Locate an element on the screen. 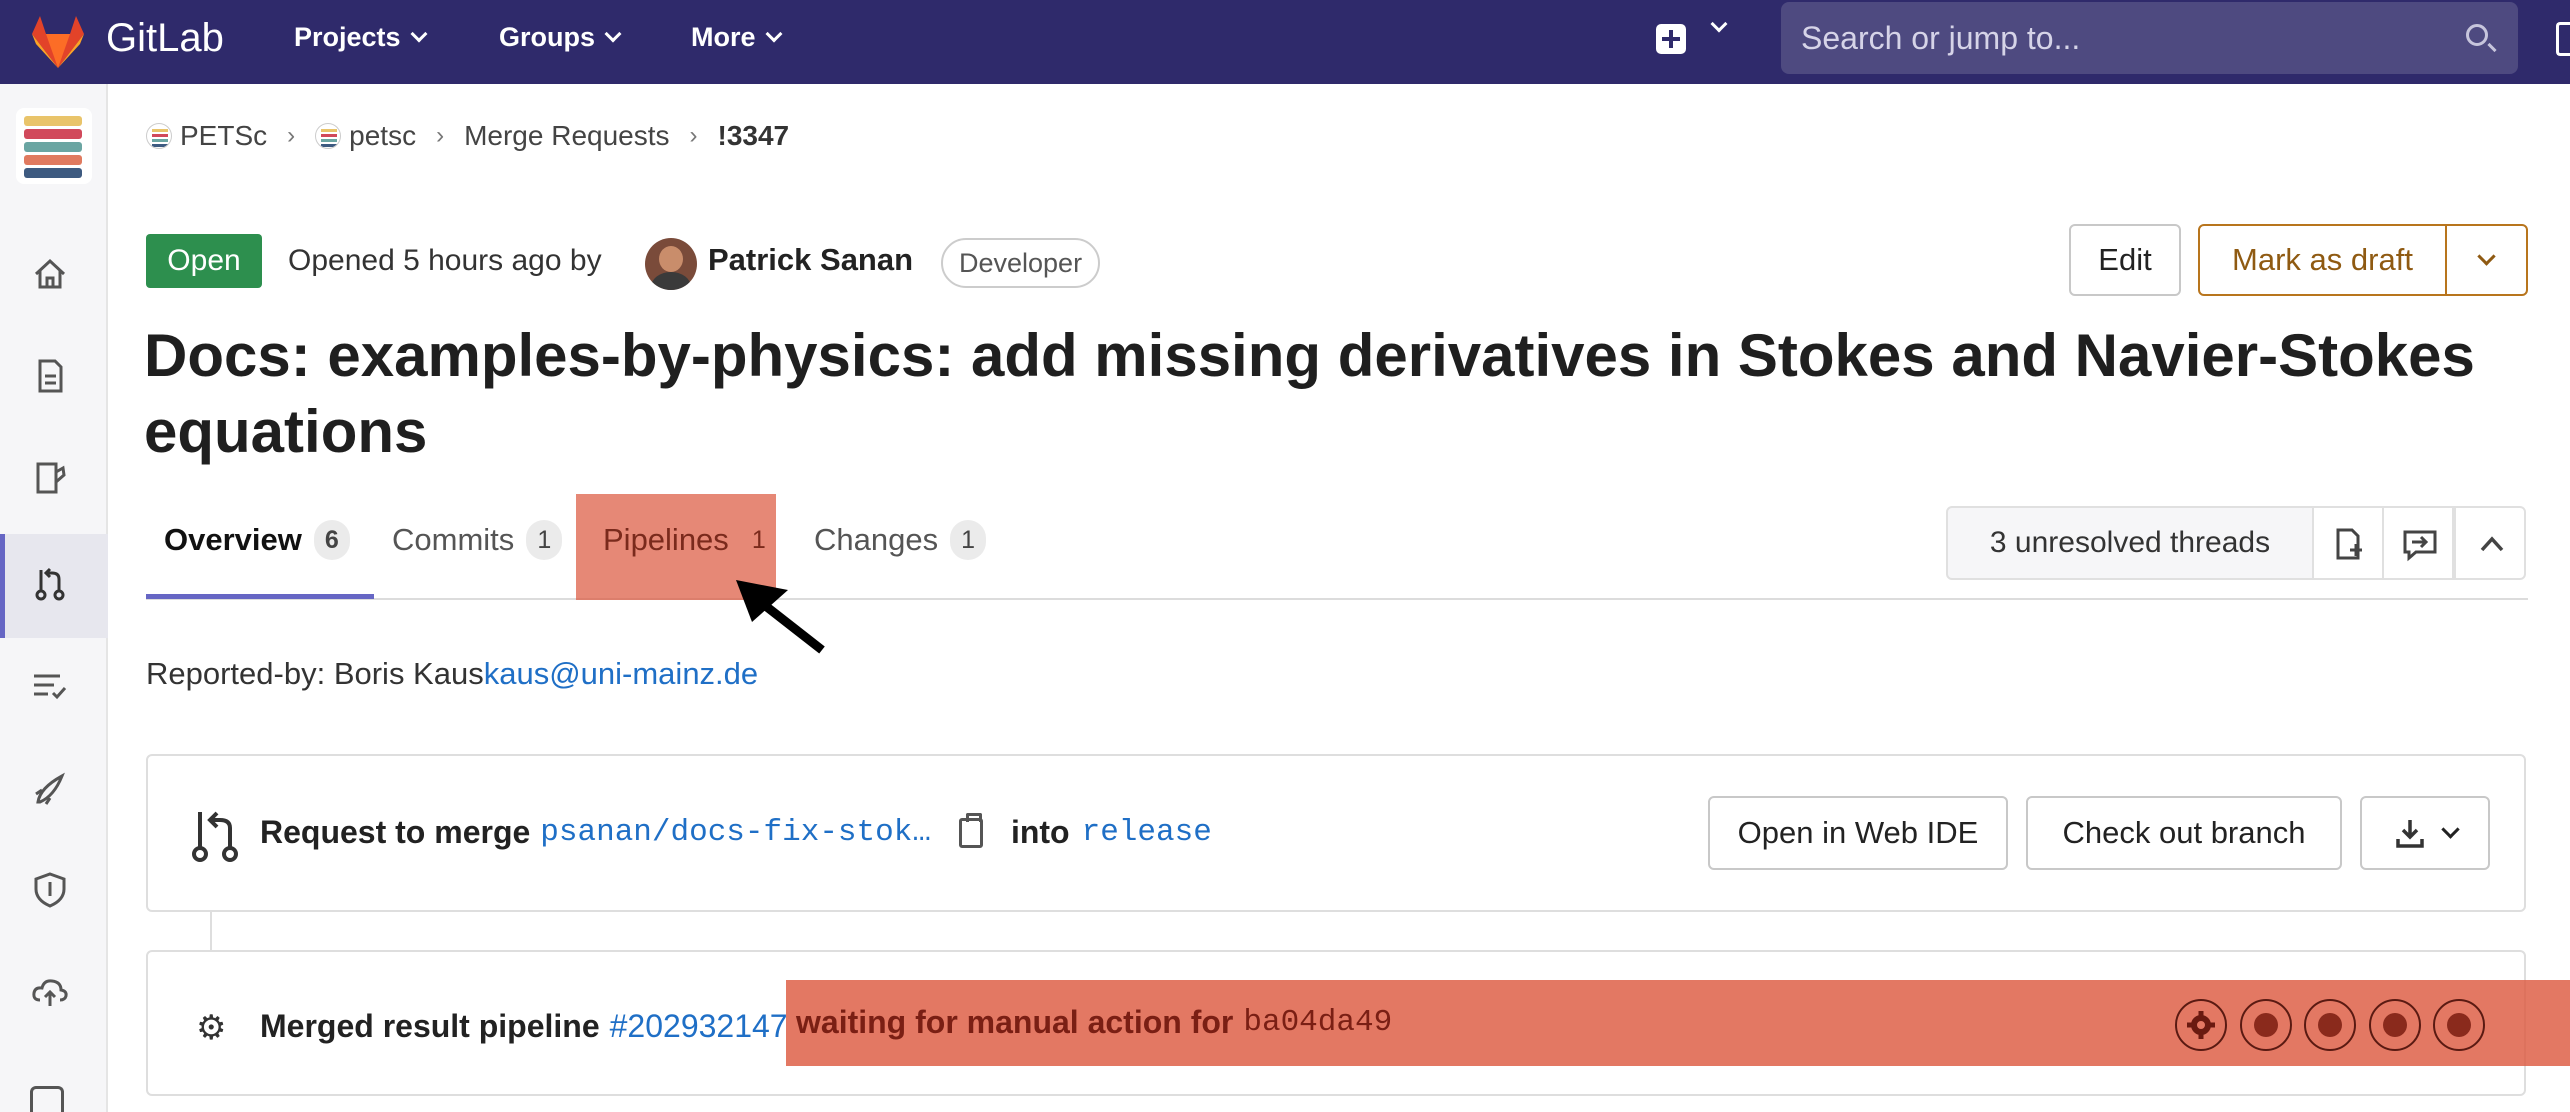 This screenshot has height=1112, width=2570. breadcrumb-project: petsc is located at coordinates (382, 136).